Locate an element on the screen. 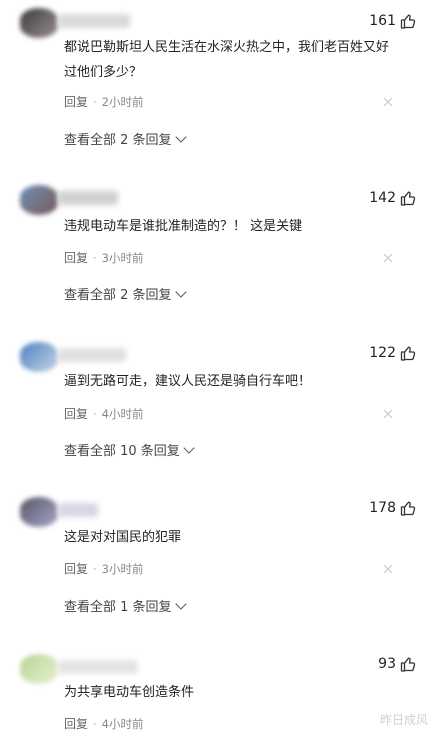 Image resolution: width=436 pixels, height=740 pixels. view-all-label: 查看全部 10 条回复 is located at coordinates (122, 451).